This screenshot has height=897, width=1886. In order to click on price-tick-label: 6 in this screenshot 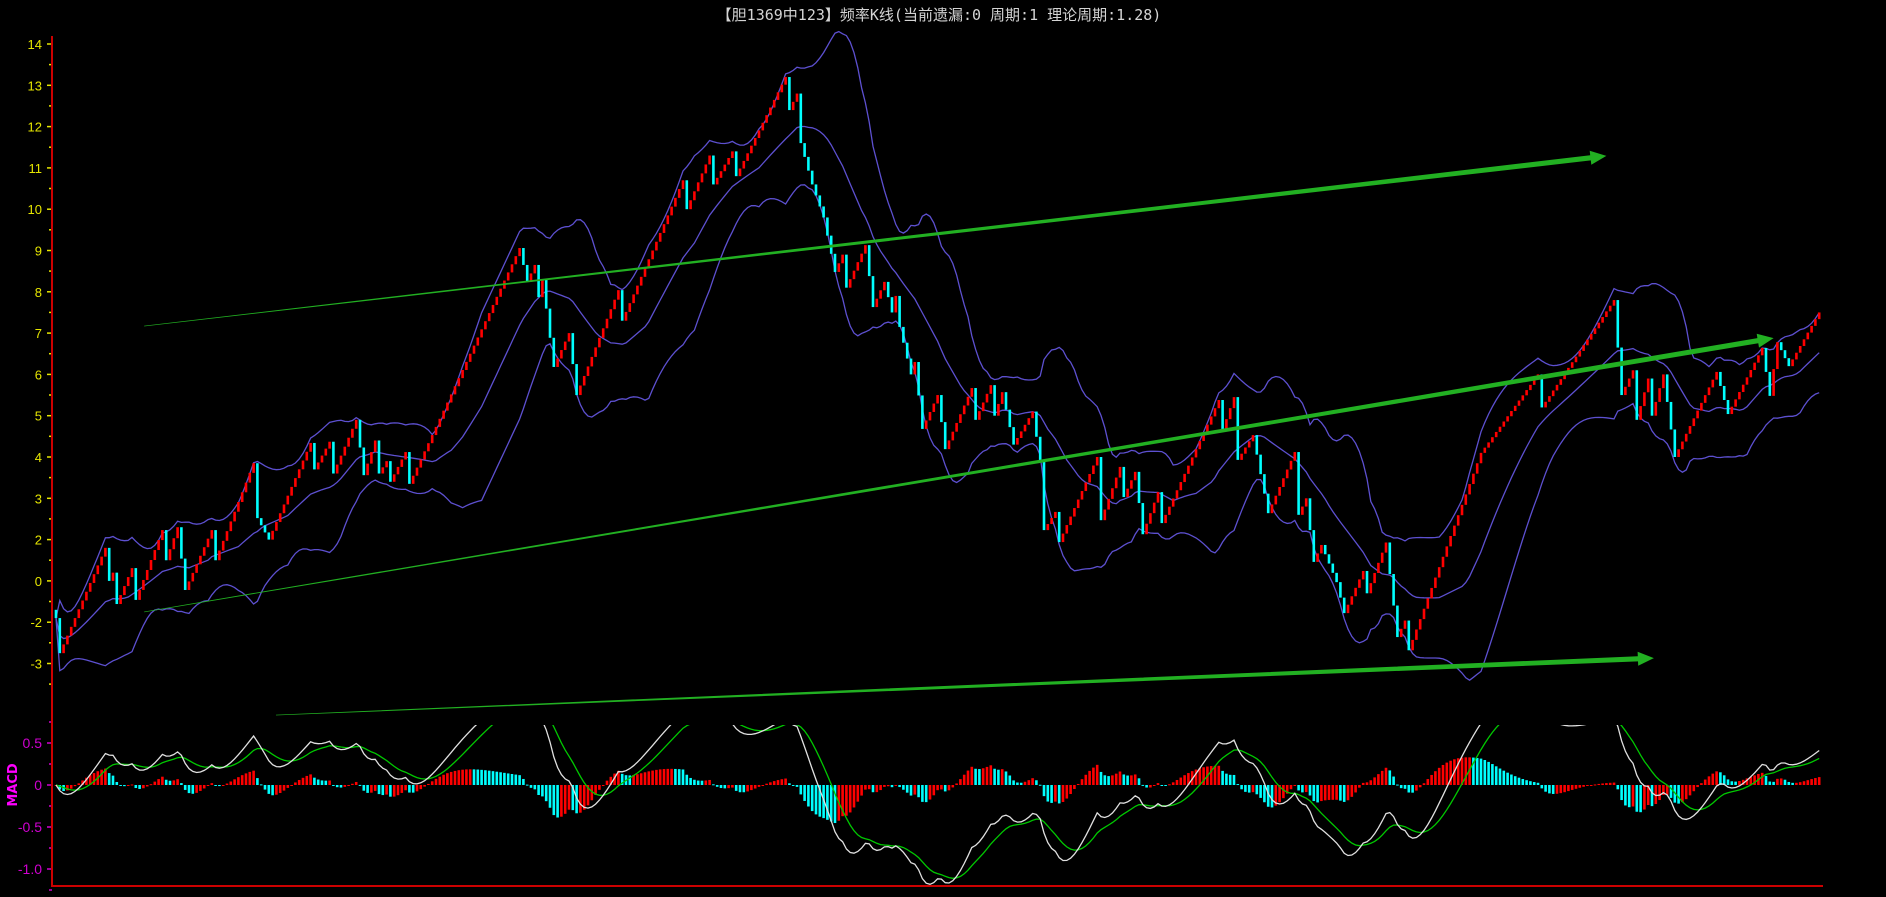, I will do `click(38, 374)`.